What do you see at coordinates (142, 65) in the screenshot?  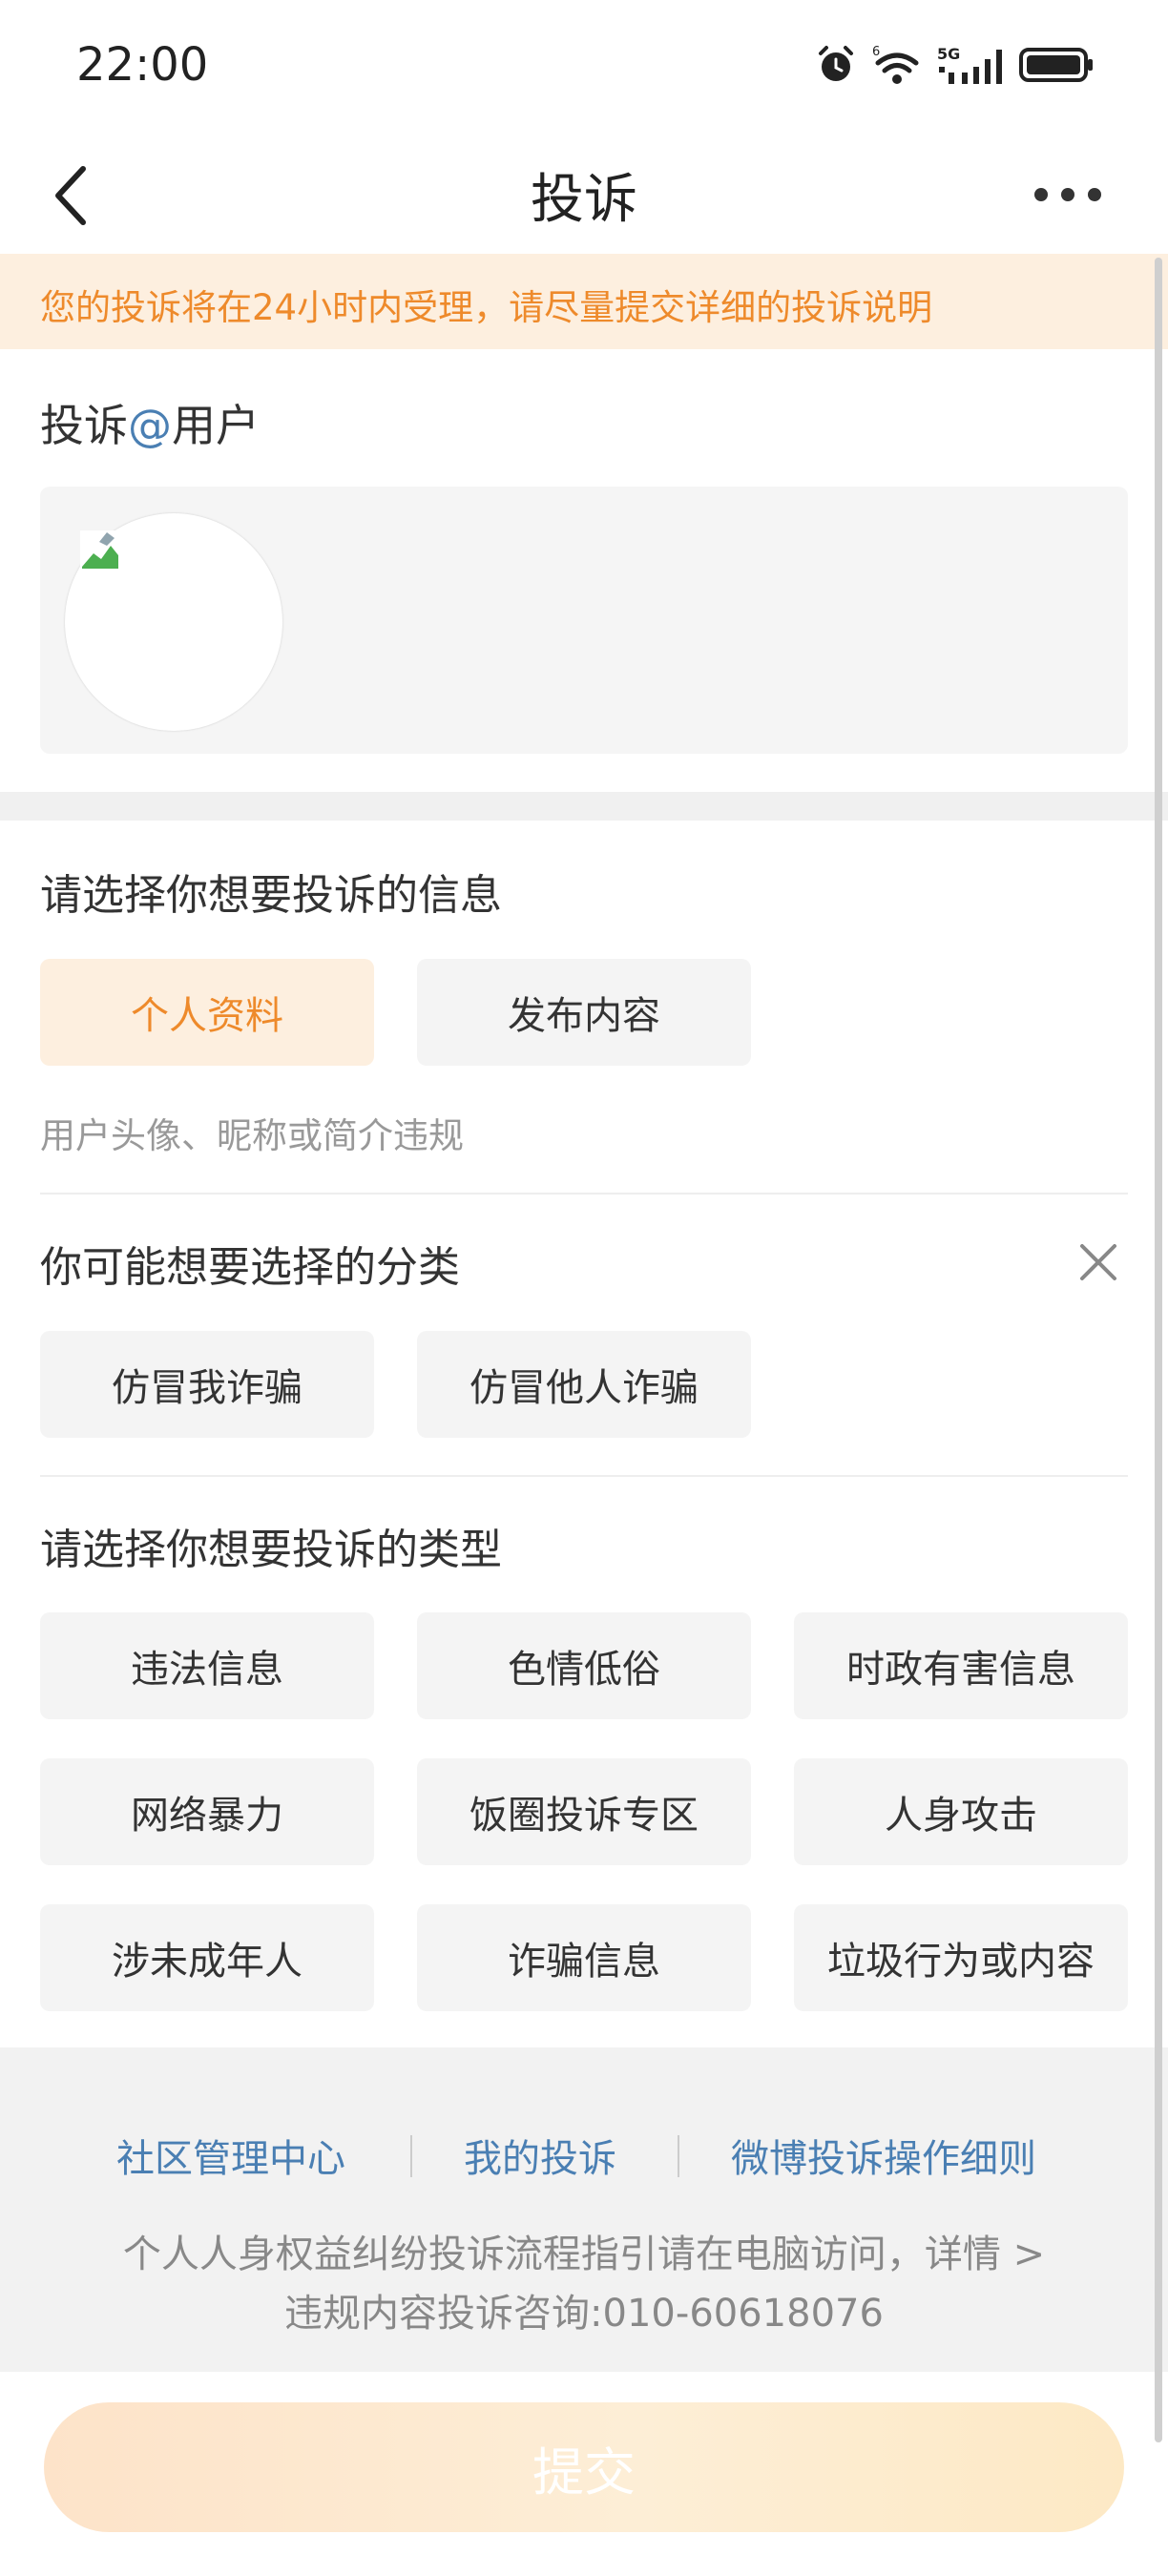 I see `status-time: 22:00` at bounding box center [142, 65].